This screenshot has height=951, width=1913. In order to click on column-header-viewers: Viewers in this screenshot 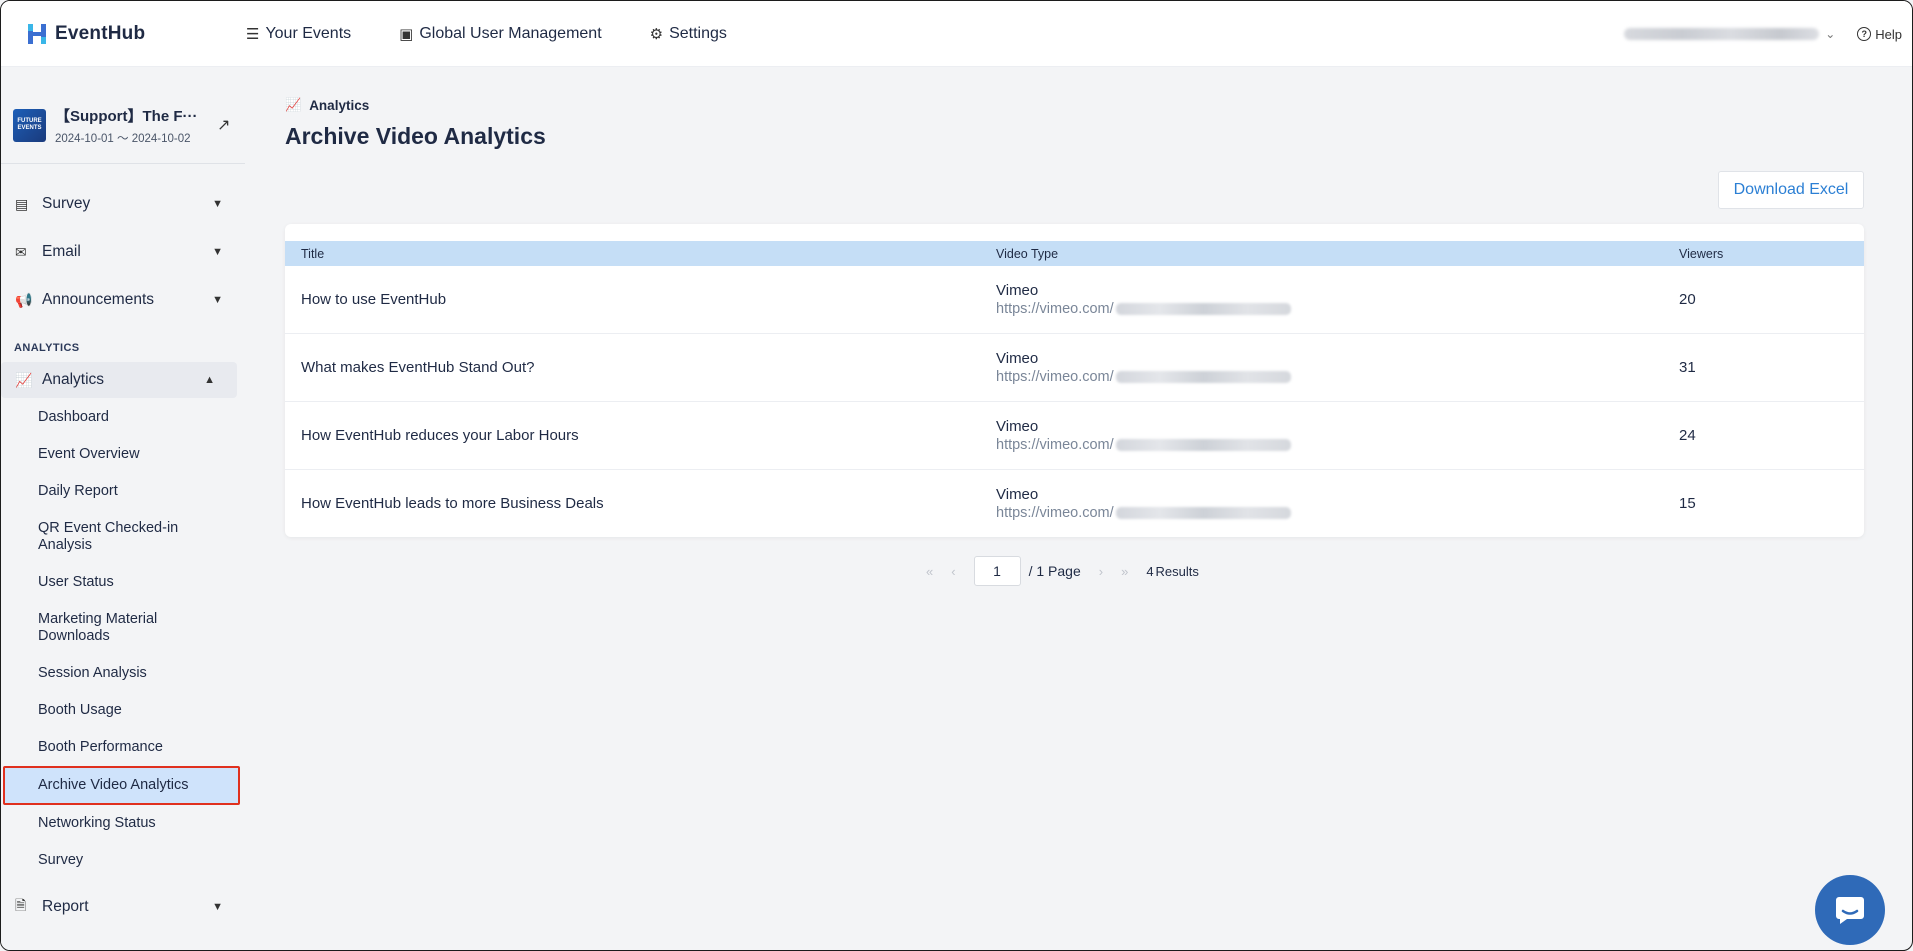, I will do `click(1701, 253)`.